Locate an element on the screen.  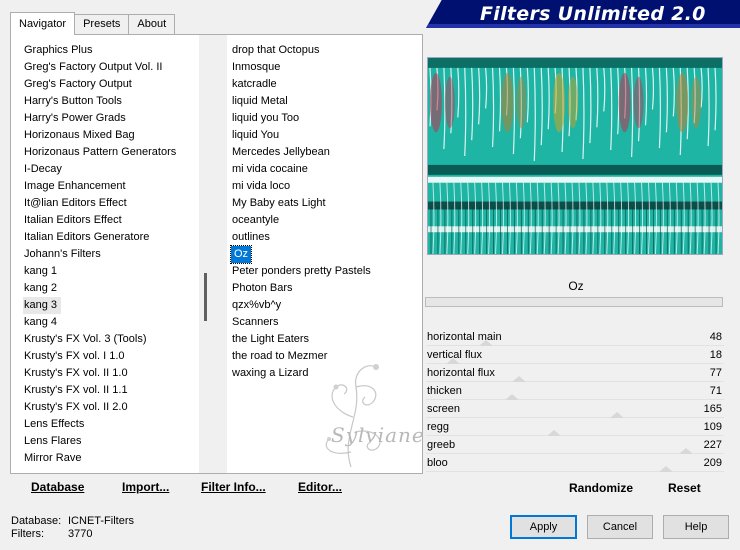
parameter-value: 165 is located at coordinates (712, 409).